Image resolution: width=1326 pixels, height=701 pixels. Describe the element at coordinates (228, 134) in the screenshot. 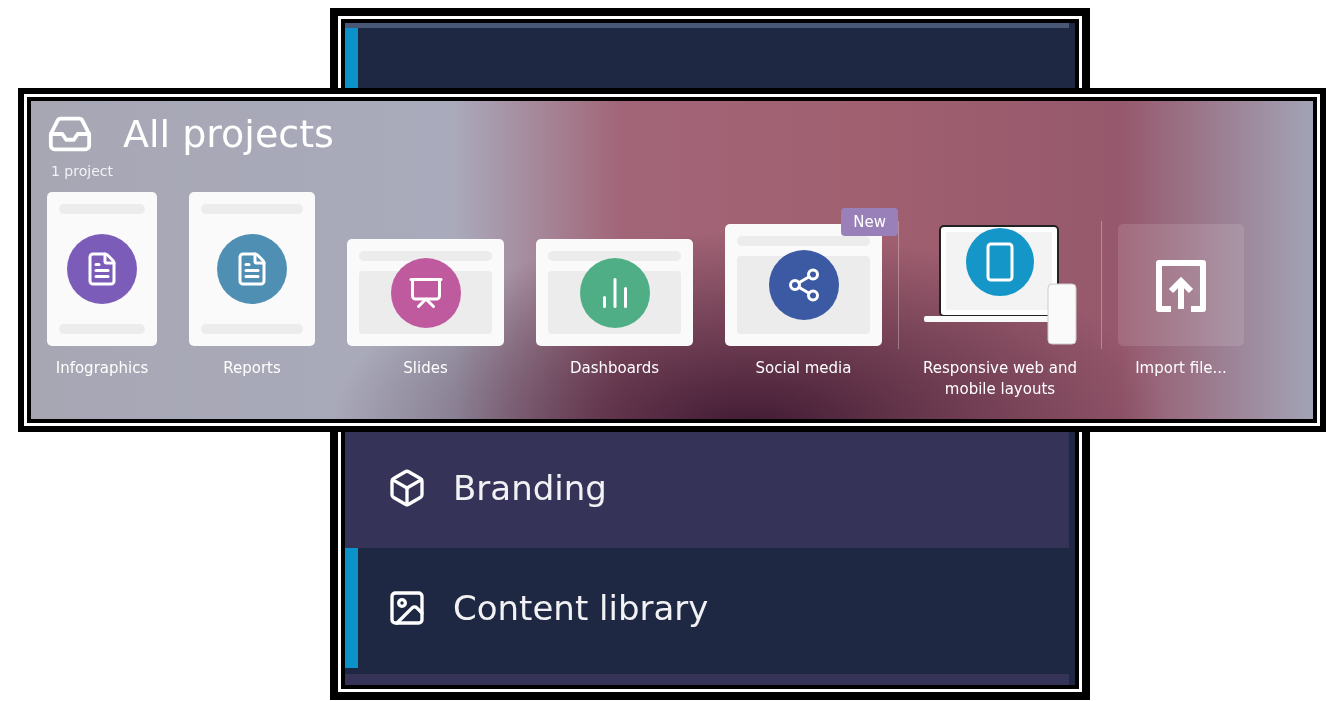

I see `page-title: All projects` at that location.